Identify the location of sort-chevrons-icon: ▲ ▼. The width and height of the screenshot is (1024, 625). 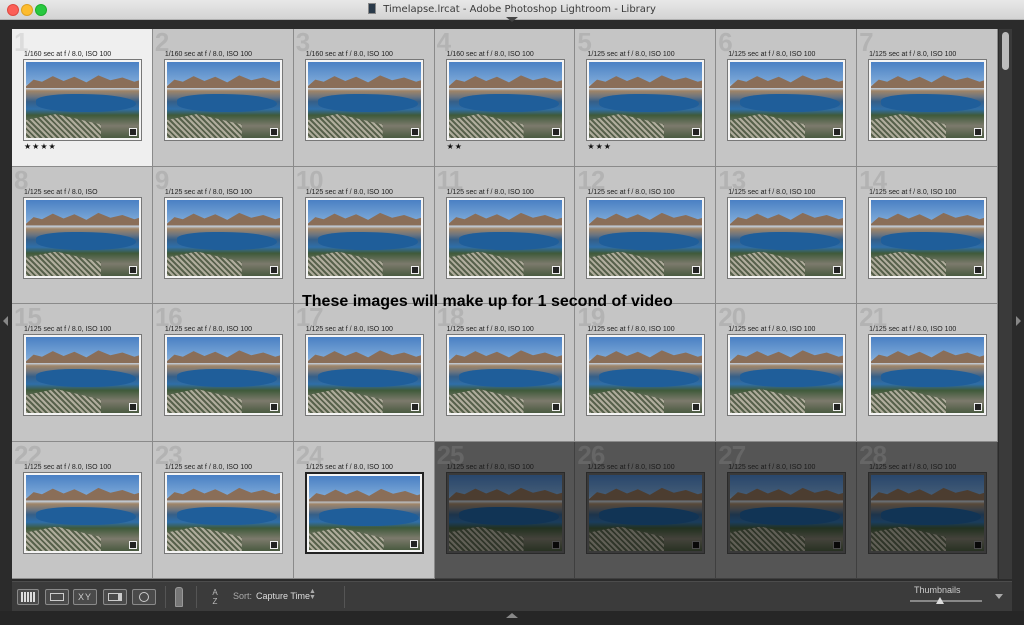
(312, 594).